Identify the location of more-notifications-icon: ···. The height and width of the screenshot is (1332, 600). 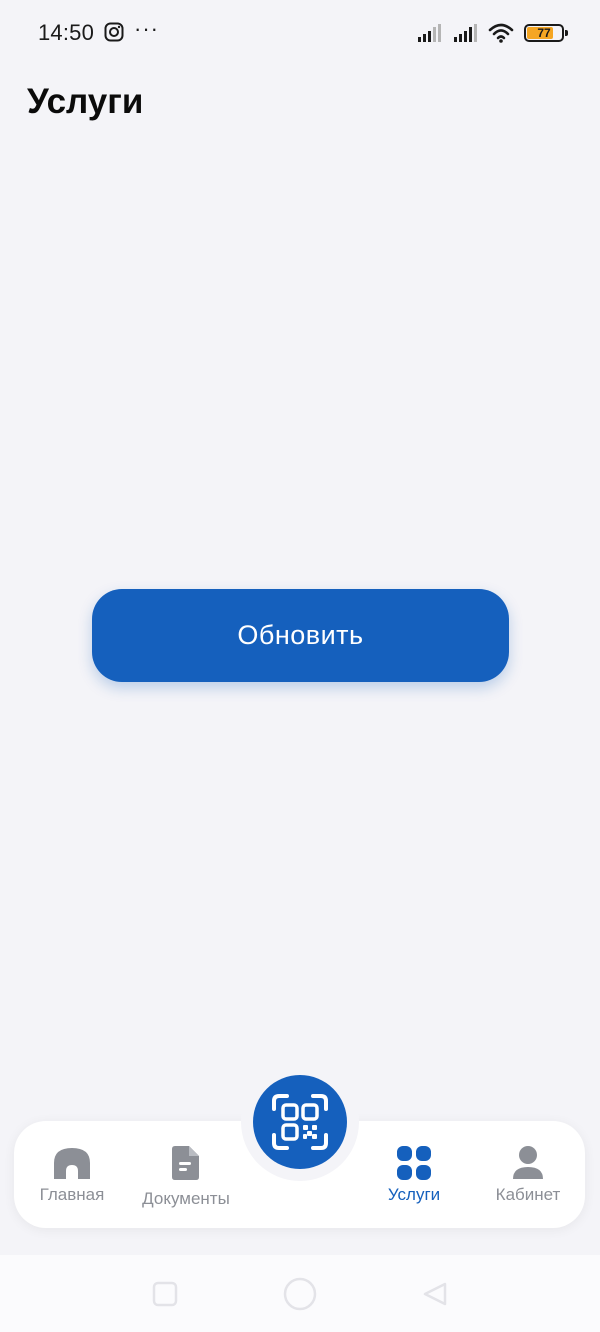
(146, 28).